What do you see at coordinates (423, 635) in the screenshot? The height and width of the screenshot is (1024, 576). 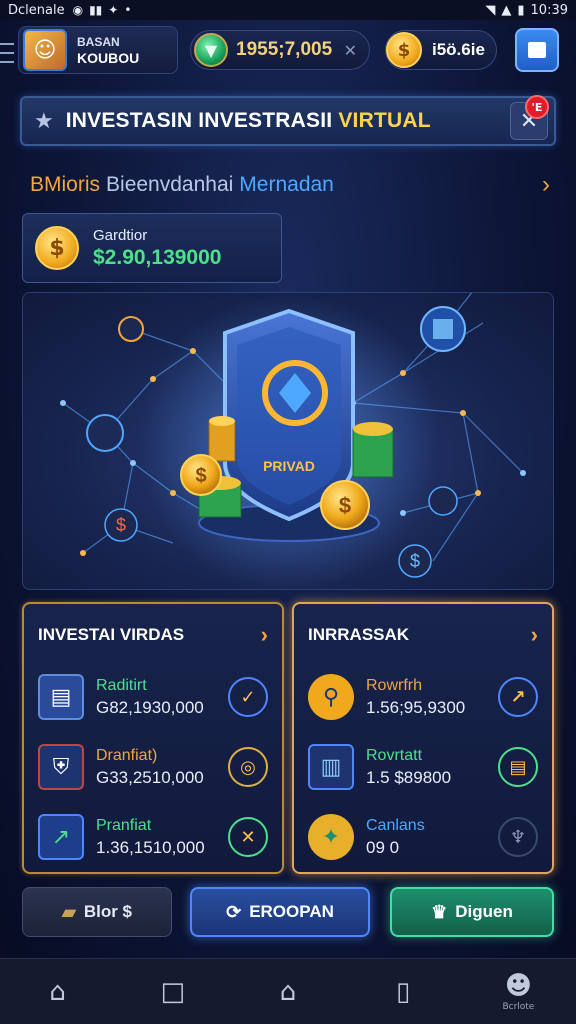 I see `panel-header: INRRASSAK ›` at bounding box center [423, 635].